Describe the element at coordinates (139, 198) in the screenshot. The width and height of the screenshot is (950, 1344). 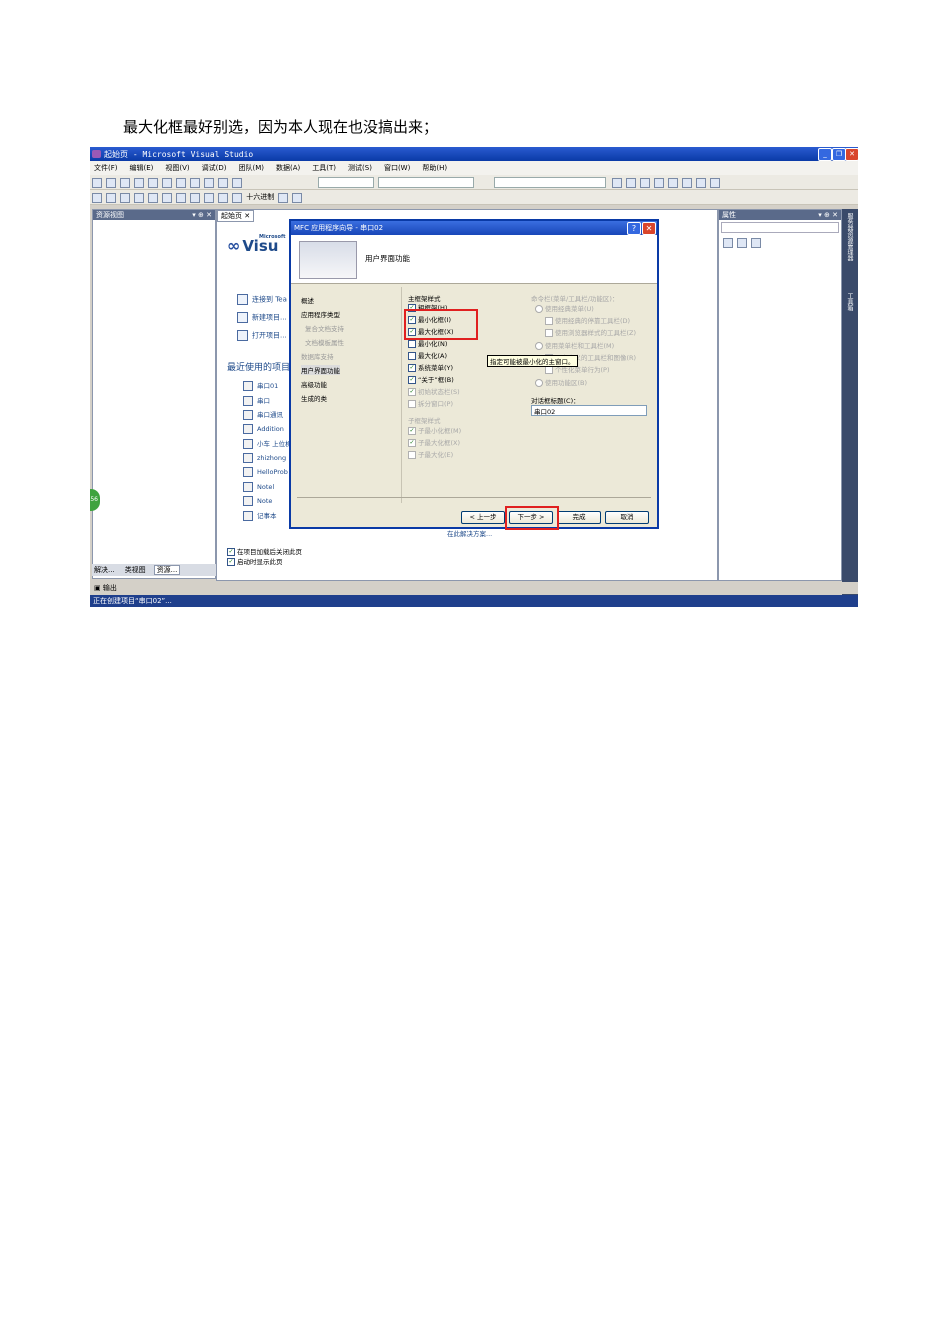
I see `step-out-icon` at that location.